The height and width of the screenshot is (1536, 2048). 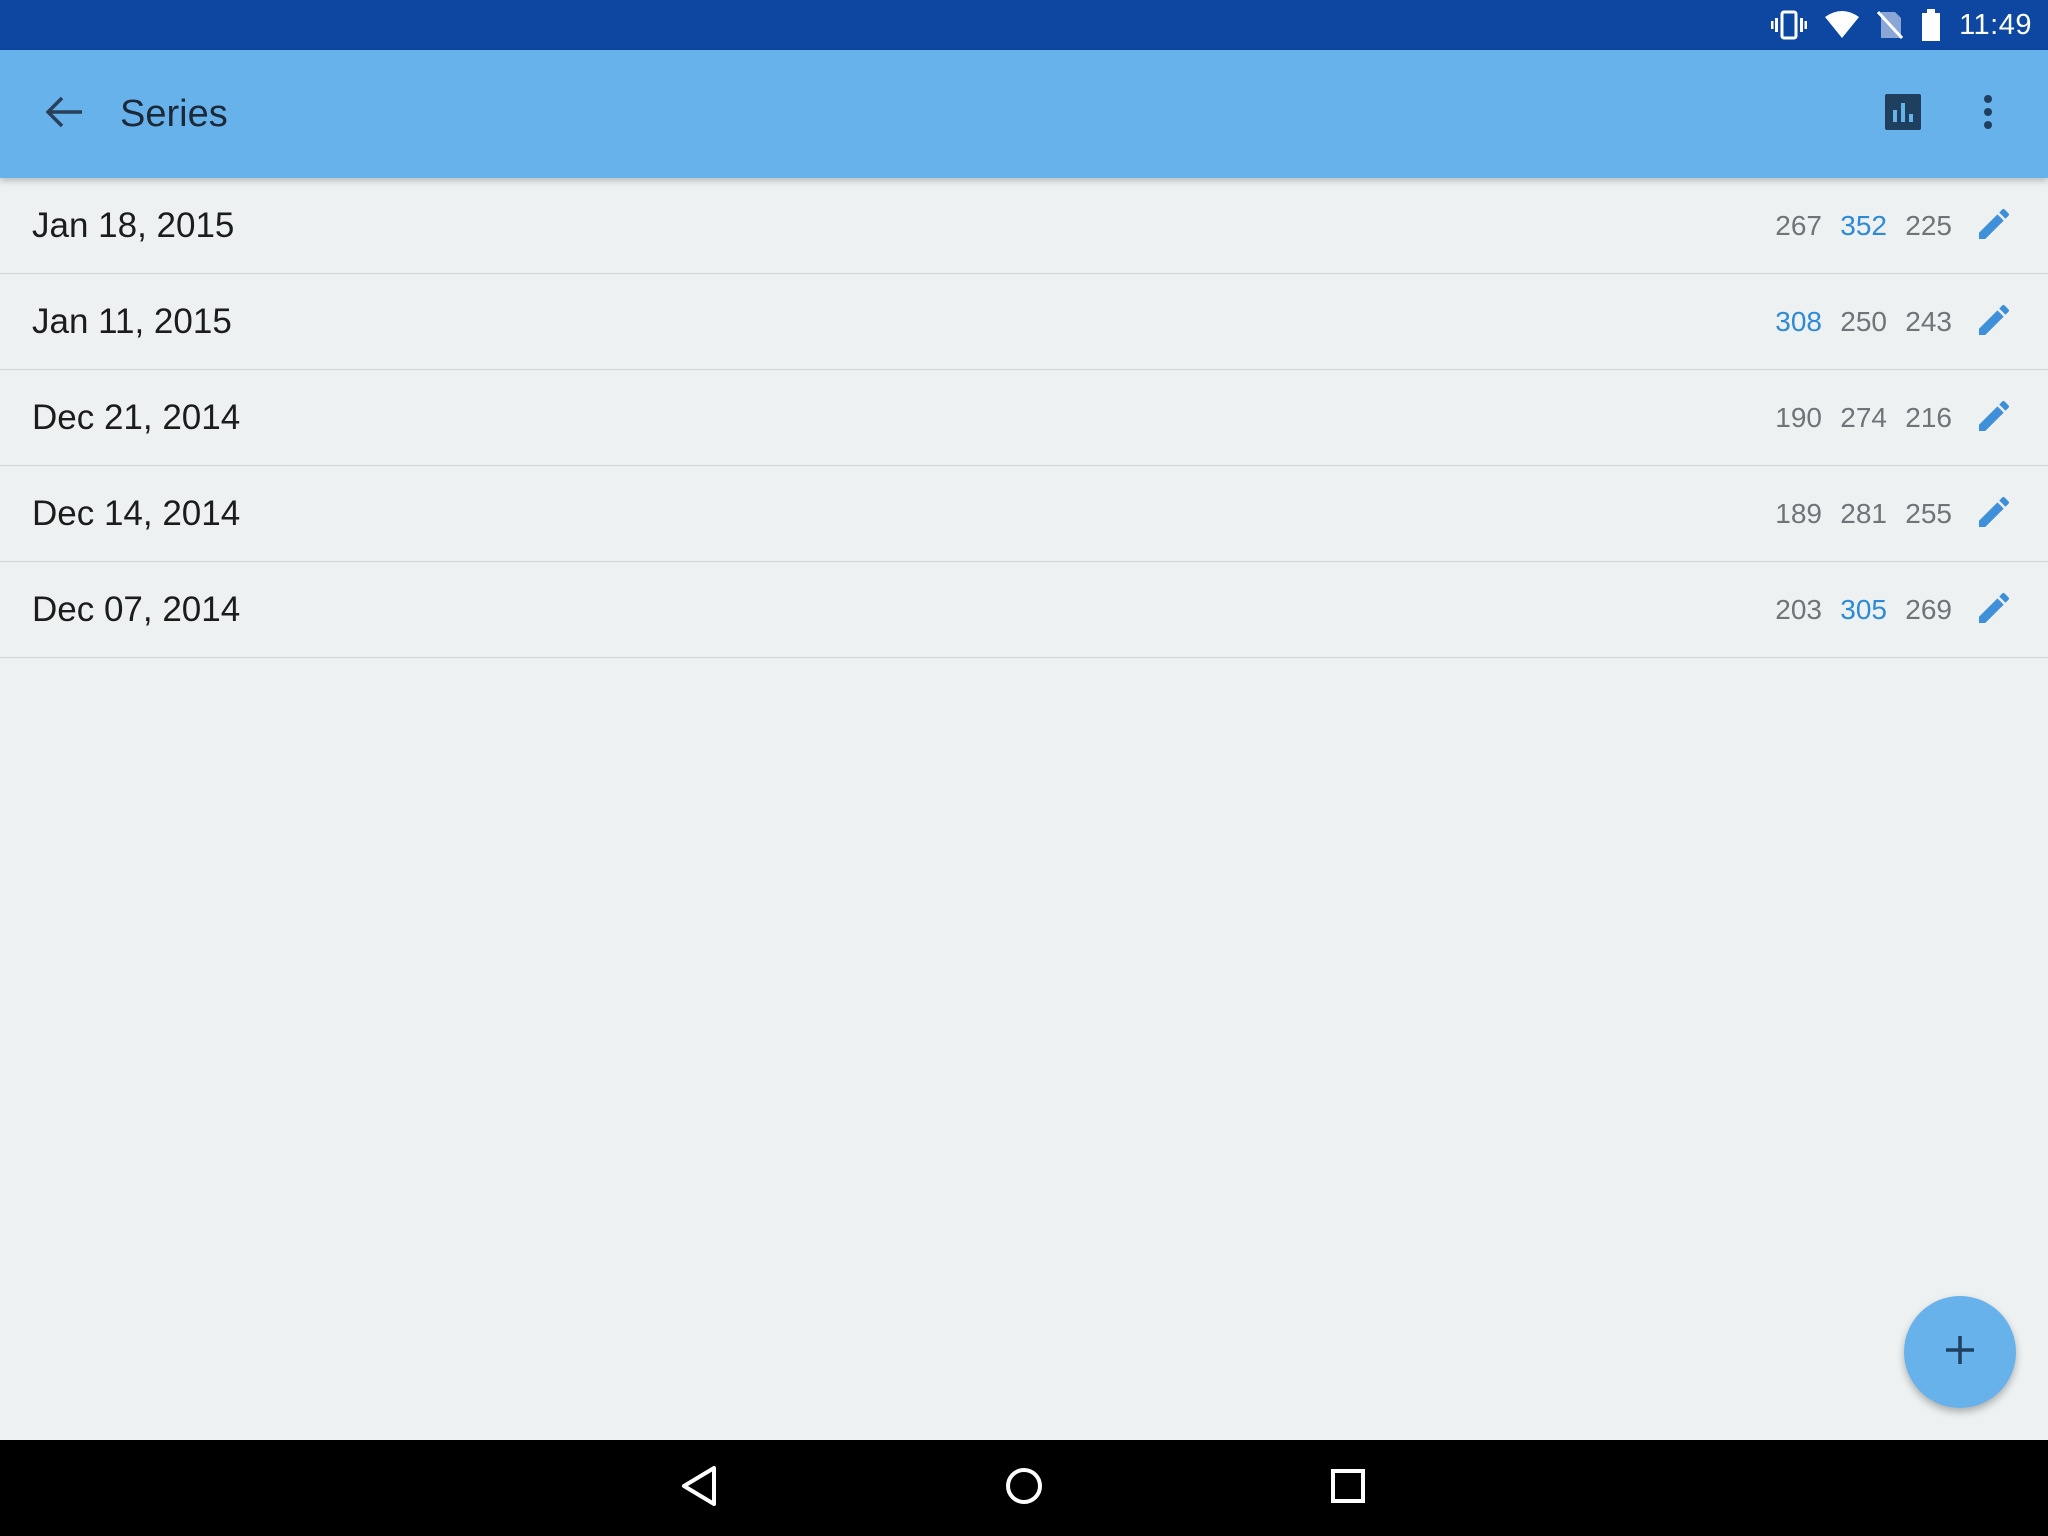 What do you see at coordinates (133, 225) in the screenshot?
I see `series-date: Jan 18, 2015` at bounding box center [133, 225].